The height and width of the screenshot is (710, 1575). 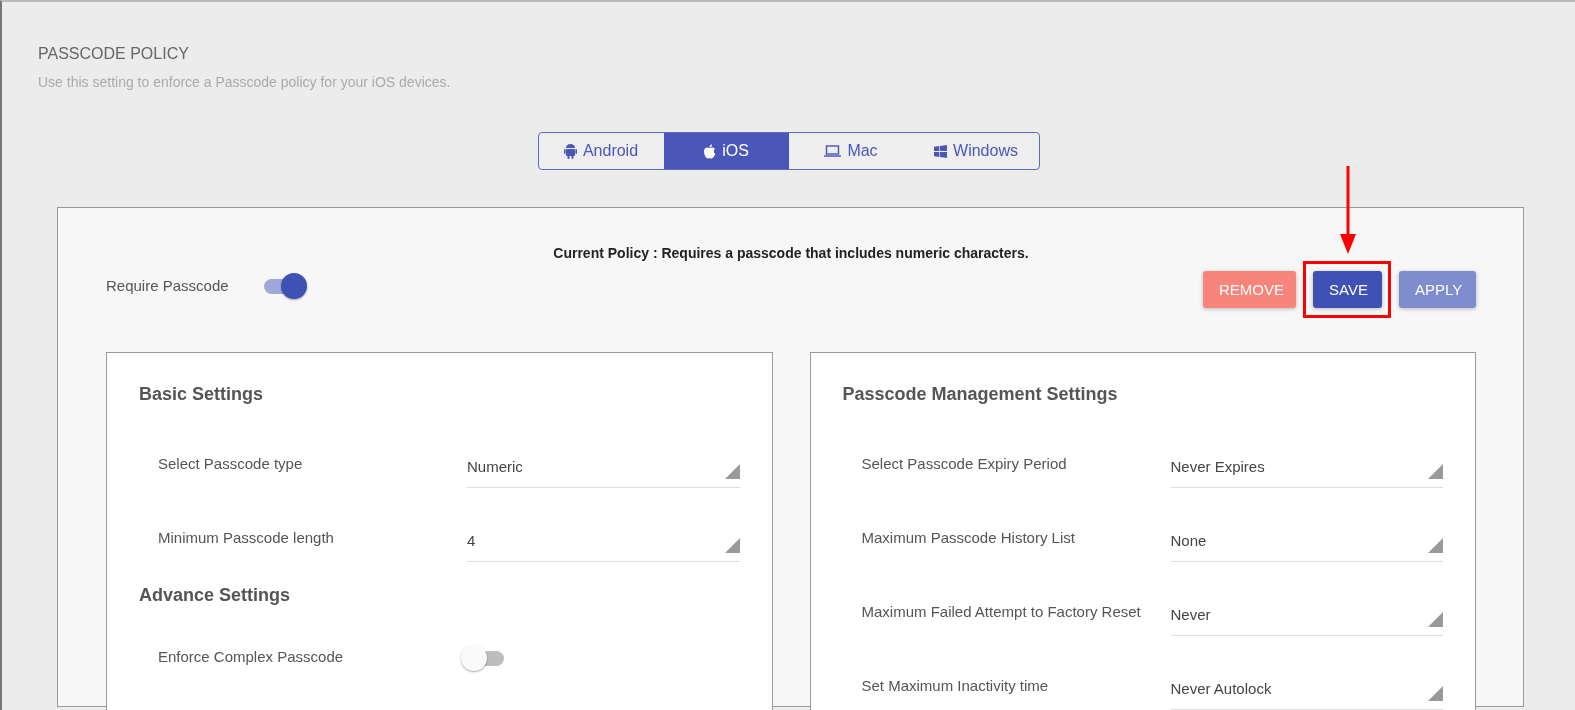 What do you see at coordinates (215, 595) in the screenshot?
I see `section-heading: Advance Settings` at bounding box center [215, 595].